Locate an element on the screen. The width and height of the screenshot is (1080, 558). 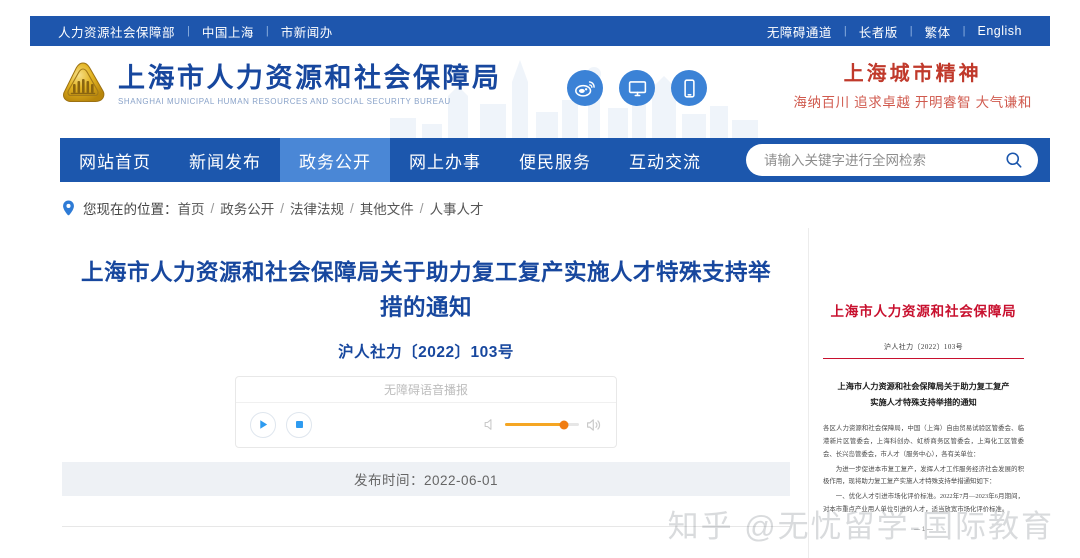
topbar-right-links: 无障碍通道 | 长者版 | 繁体 | English is located at coordinates (894, 31).